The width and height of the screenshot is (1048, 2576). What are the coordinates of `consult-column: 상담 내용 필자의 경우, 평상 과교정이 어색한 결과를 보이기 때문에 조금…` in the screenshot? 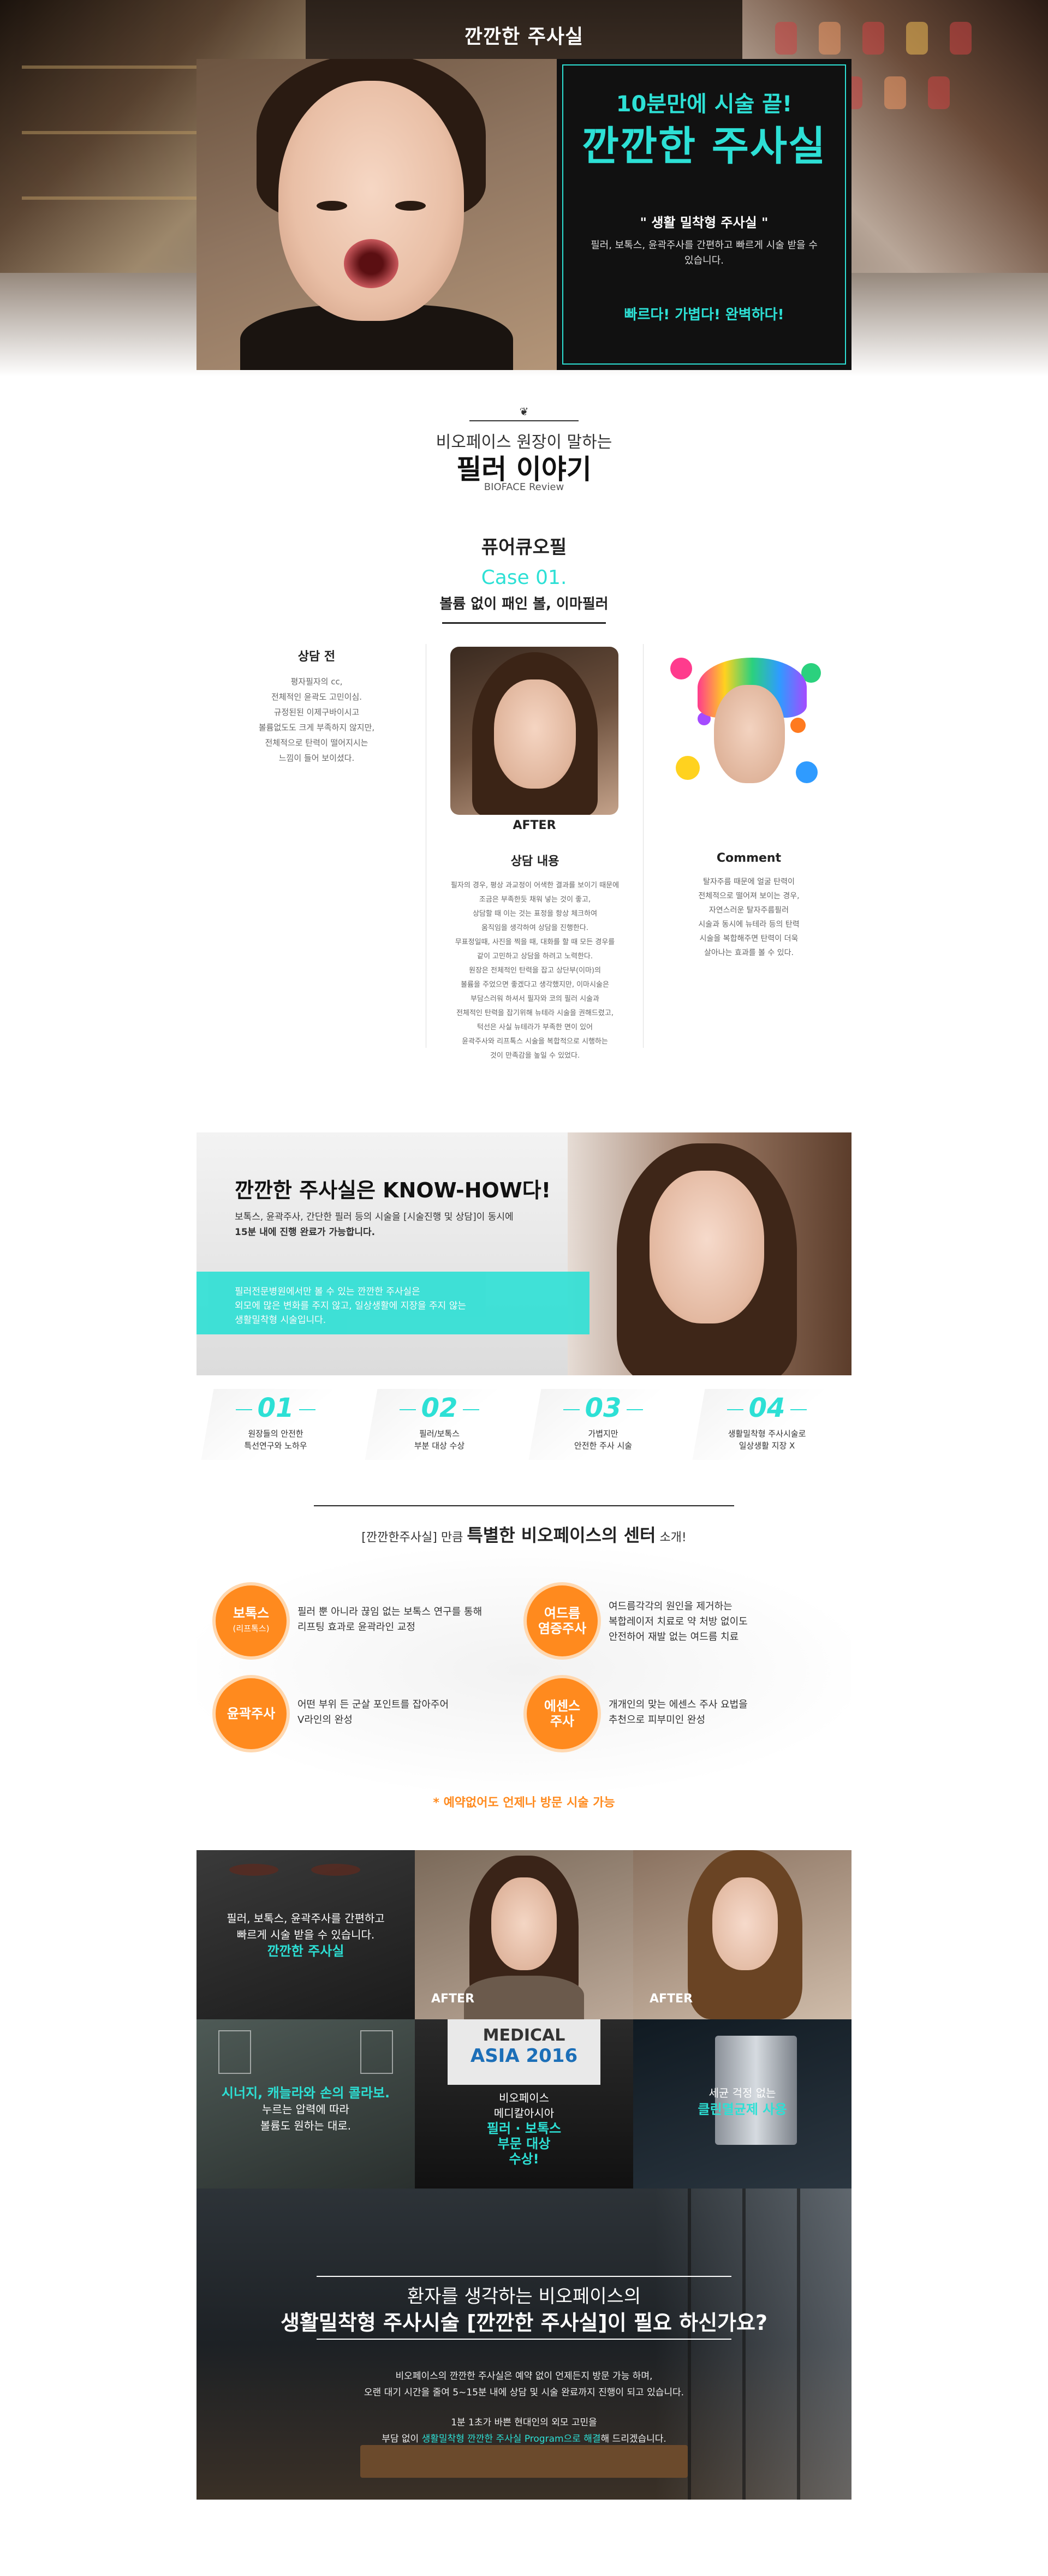 It's located at (535, 957).